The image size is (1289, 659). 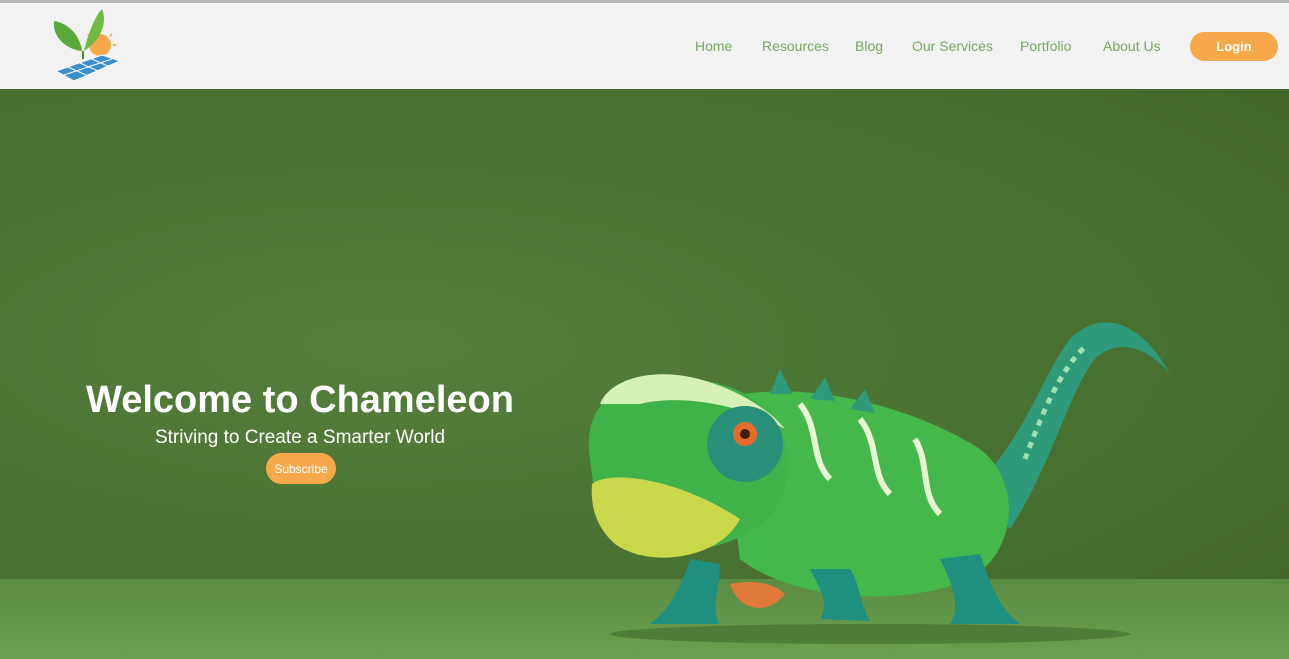 I want to click on subscribe-button: Subscribe, so click(x=301, y=468).